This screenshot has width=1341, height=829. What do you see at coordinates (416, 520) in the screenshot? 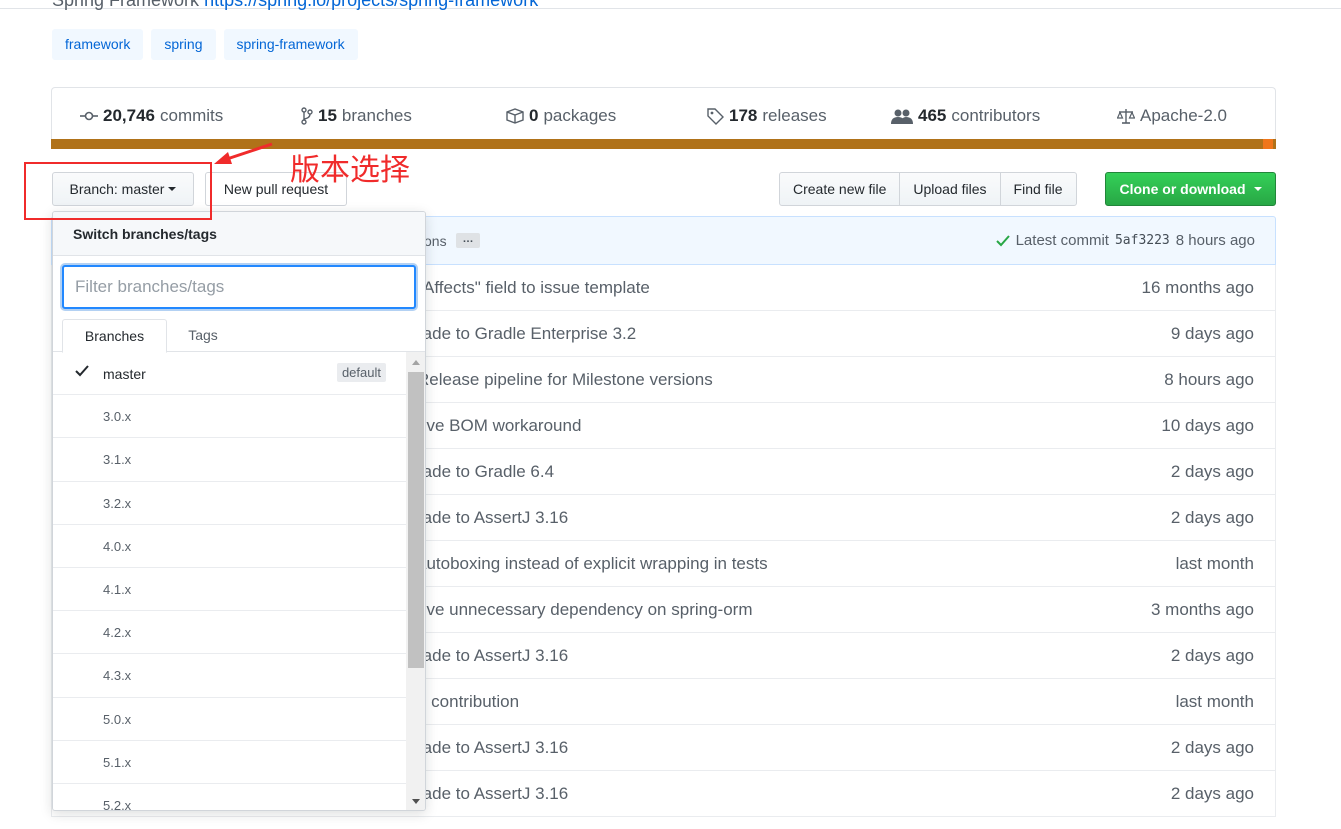
I see `scrollbar-thumb` at bounding box center [416, 520].